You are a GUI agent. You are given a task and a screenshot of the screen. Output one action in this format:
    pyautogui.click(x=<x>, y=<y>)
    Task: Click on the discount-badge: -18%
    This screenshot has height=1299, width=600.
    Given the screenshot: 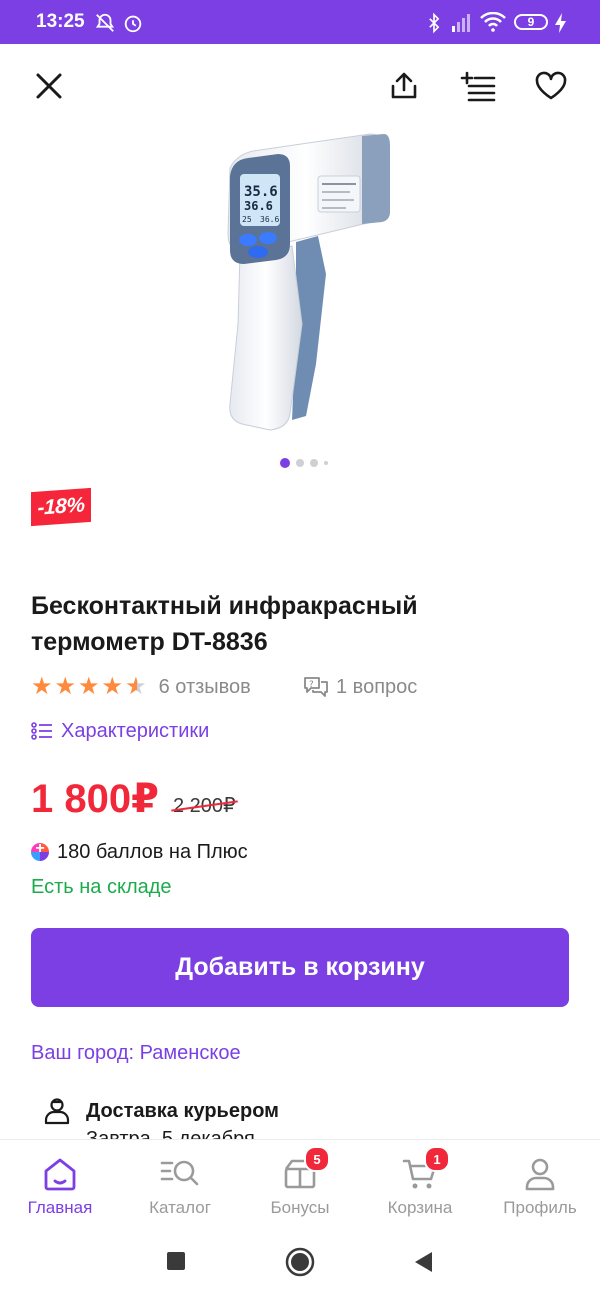 What is the action you would take?
    pyautogui.click(x=61, y=507)
    